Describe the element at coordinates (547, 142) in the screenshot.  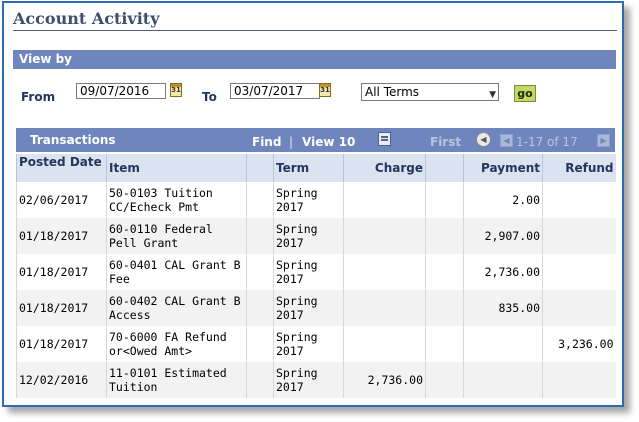
I see `row-range: 1-17 of 17` at that location.